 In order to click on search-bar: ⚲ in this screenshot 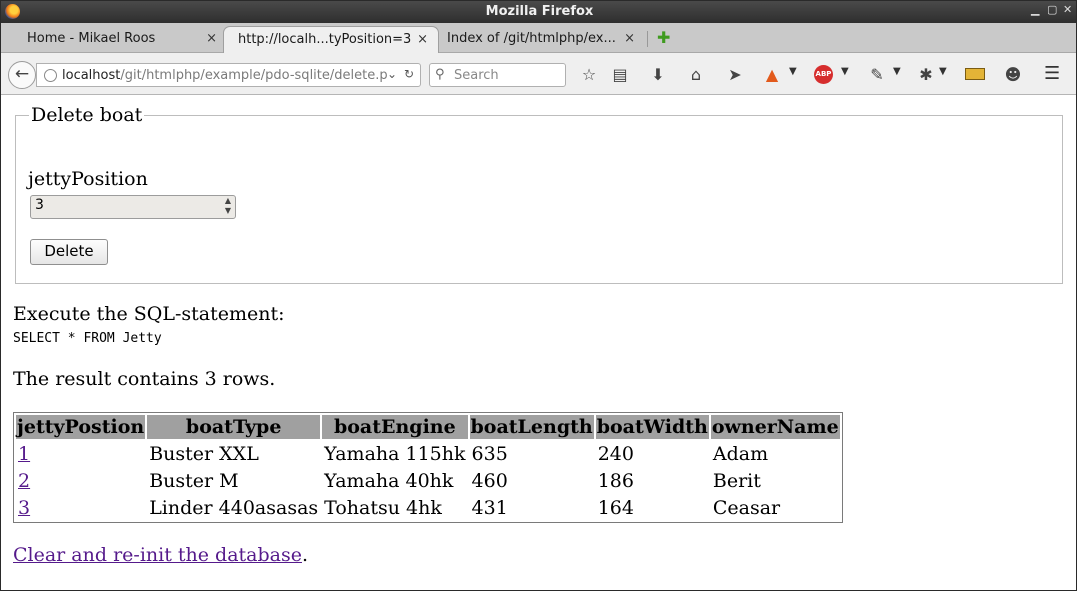, I will do `click(497, 75)`.